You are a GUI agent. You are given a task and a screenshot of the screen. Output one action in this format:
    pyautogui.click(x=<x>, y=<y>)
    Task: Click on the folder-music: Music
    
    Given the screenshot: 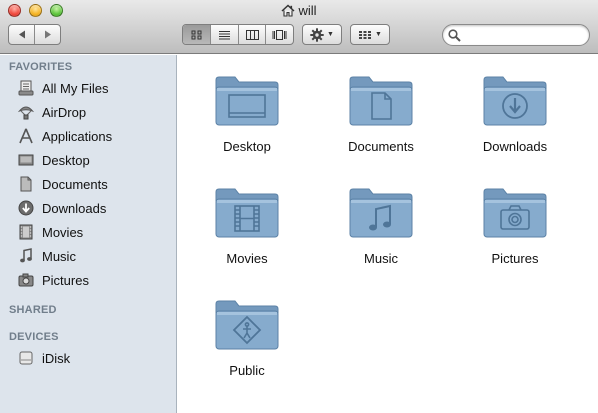 What is the action you would take?
    pyautogui.click(x=381, y=228)
    